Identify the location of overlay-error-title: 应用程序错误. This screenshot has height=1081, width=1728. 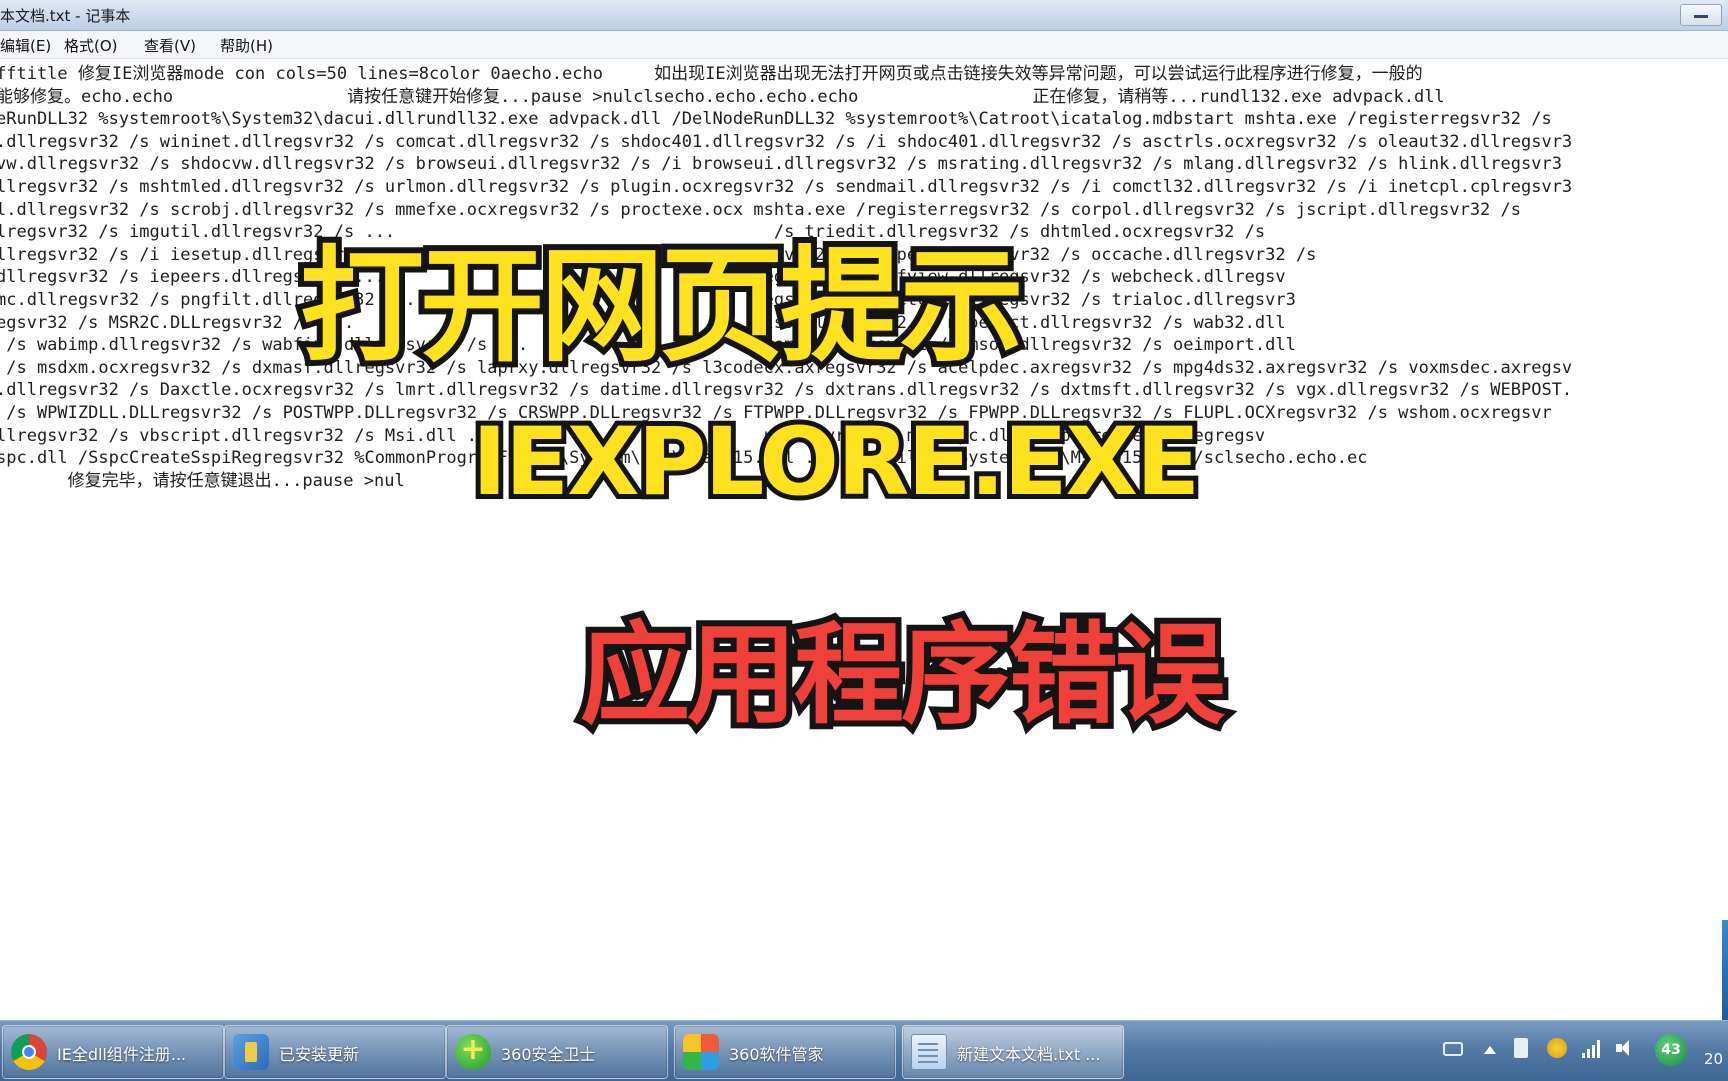
(902, 675).